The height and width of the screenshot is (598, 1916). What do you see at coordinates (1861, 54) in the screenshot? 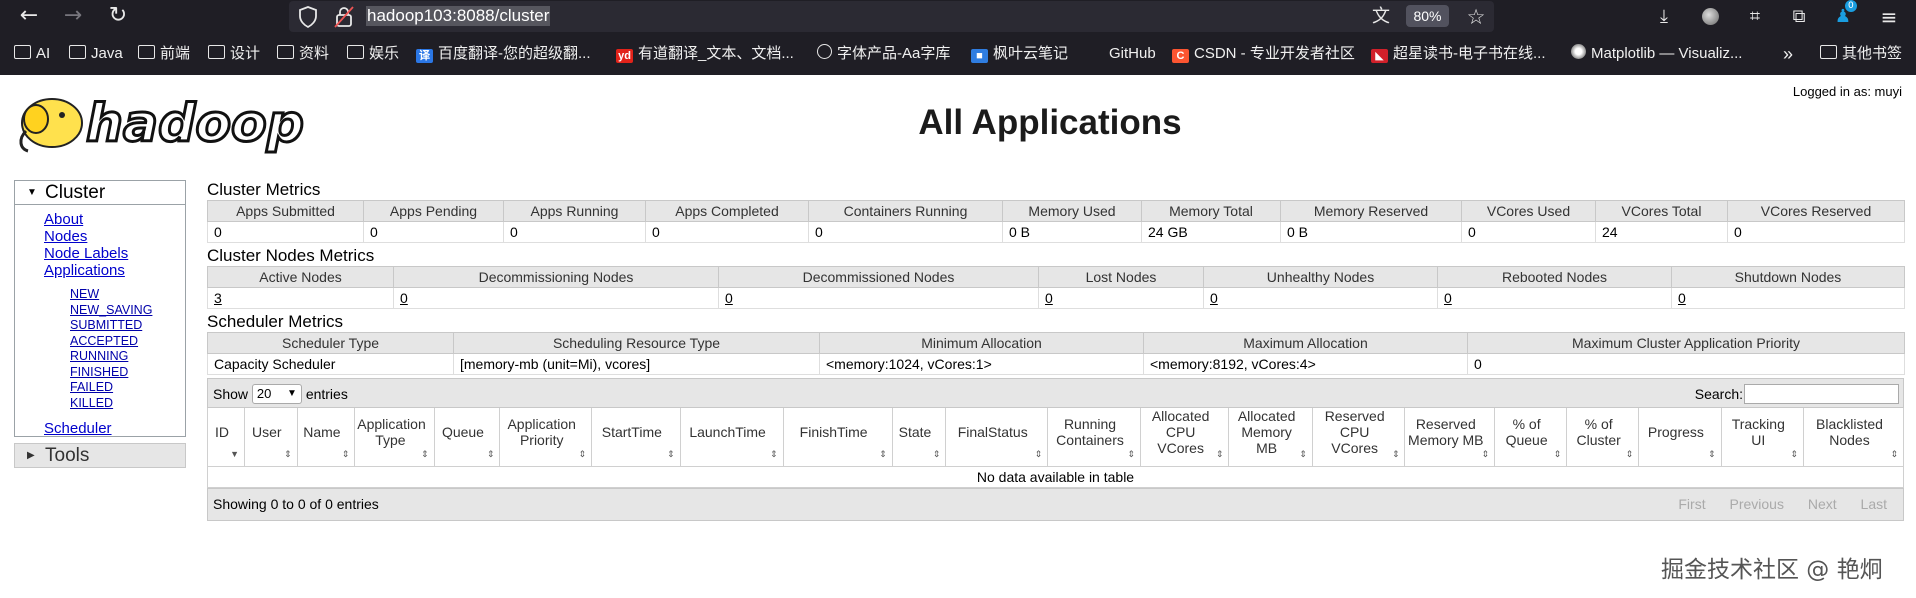
I see `bookmark-item: 其他书签` at bounding box center [1861, 54].